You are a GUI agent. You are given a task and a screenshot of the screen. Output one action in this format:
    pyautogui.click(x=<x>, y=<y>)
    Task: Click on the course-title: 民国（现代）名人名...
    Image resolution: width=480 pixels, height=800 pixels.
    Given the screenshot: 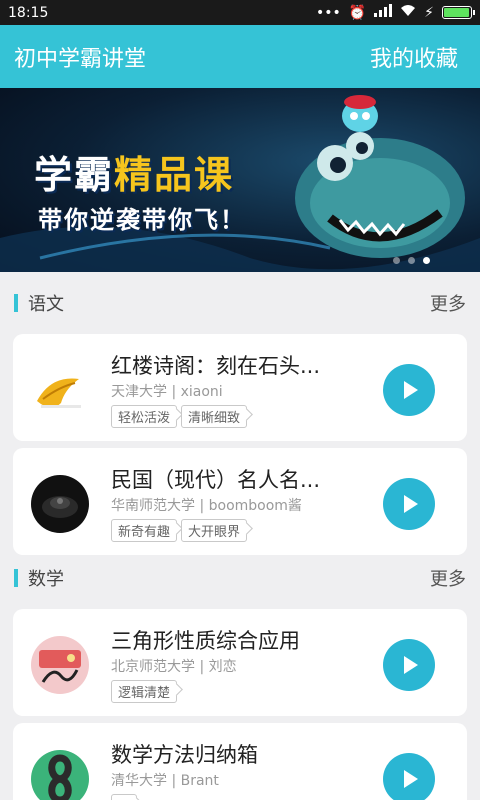 What is the action you would take?
    pyautogui.click(x=216, y=480)
    